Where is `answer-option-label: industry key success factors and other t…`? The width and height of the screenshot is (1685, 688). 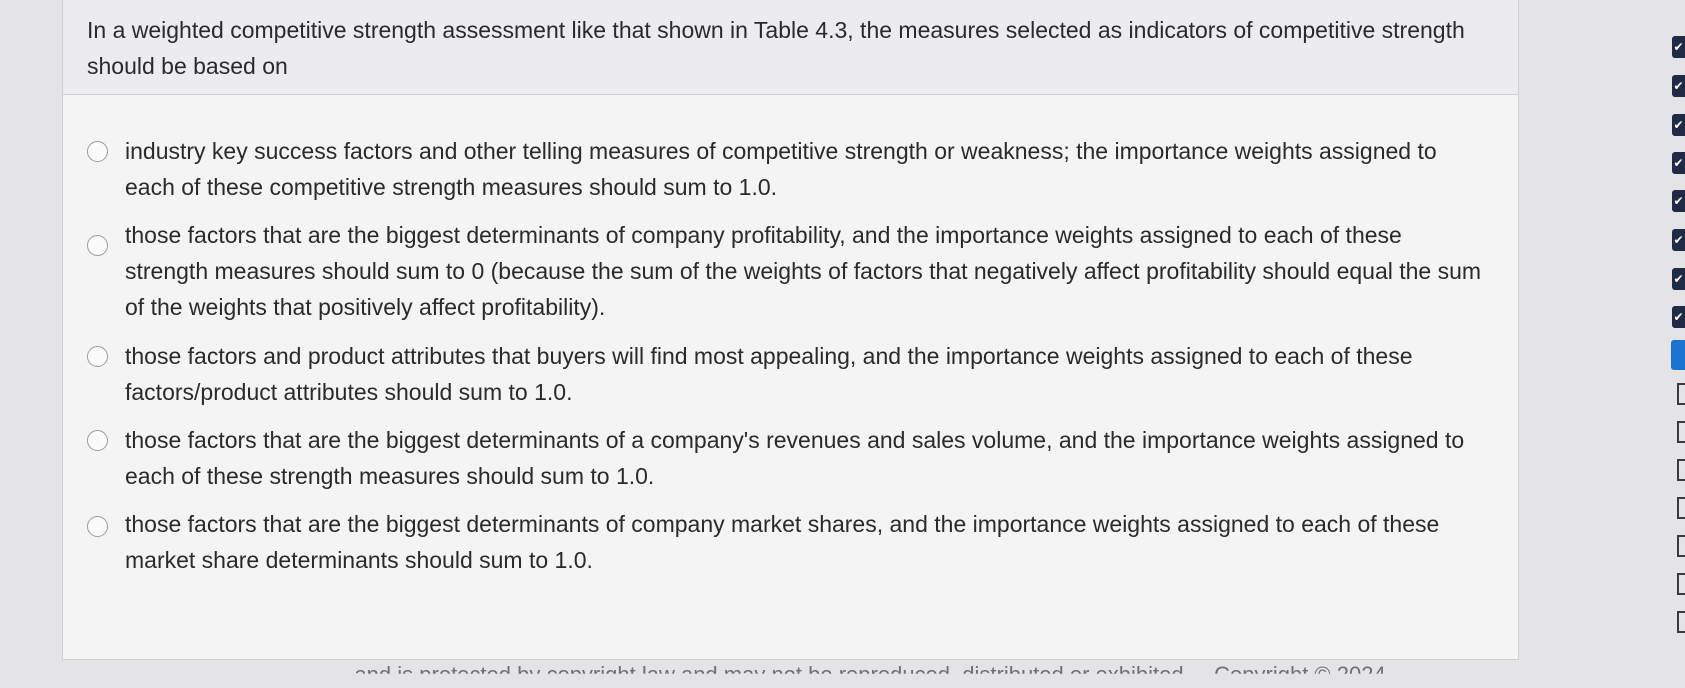 answer-option-label: industry key success factors and other t… is located at coordinates (781, 169).